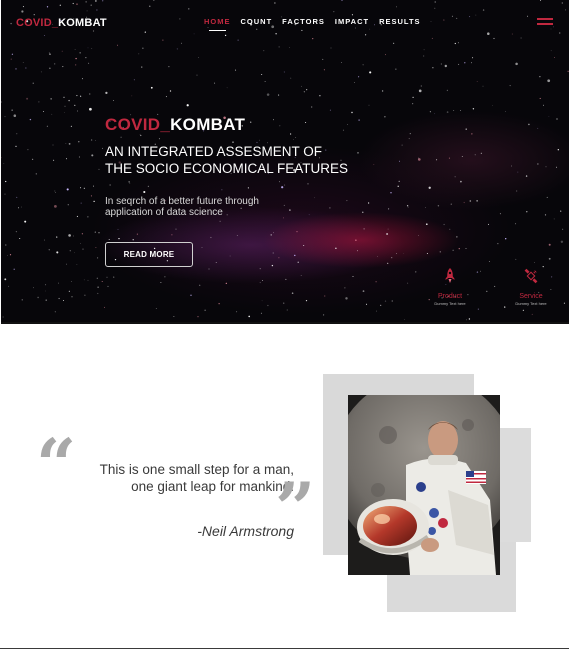 Image resolution: width=569 pixels, height=651 pixels. Describe the element at coordinates (450, 287) in the screenshot. I see `feature-product: Product Dummy Text here` at that location.